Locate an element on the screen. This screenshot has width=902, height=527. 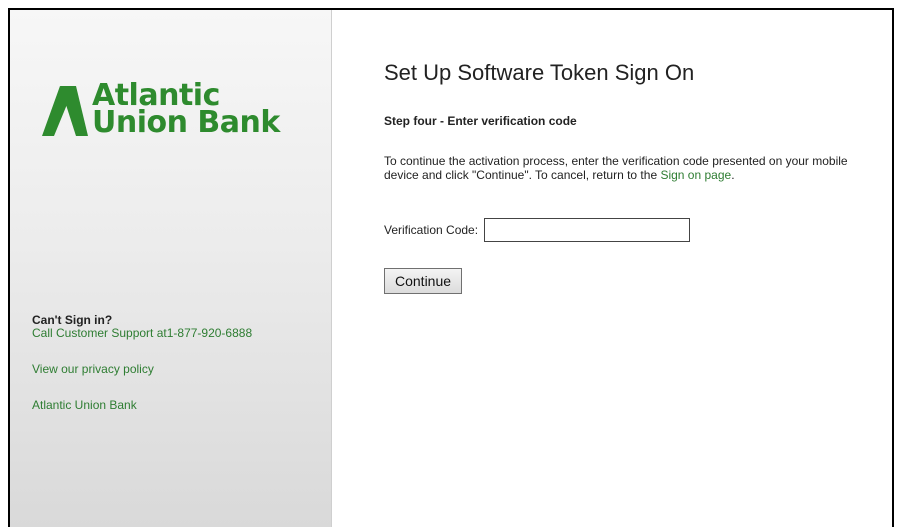
bank-logo-line2: Union Bank is located at coordinates (186, 122).